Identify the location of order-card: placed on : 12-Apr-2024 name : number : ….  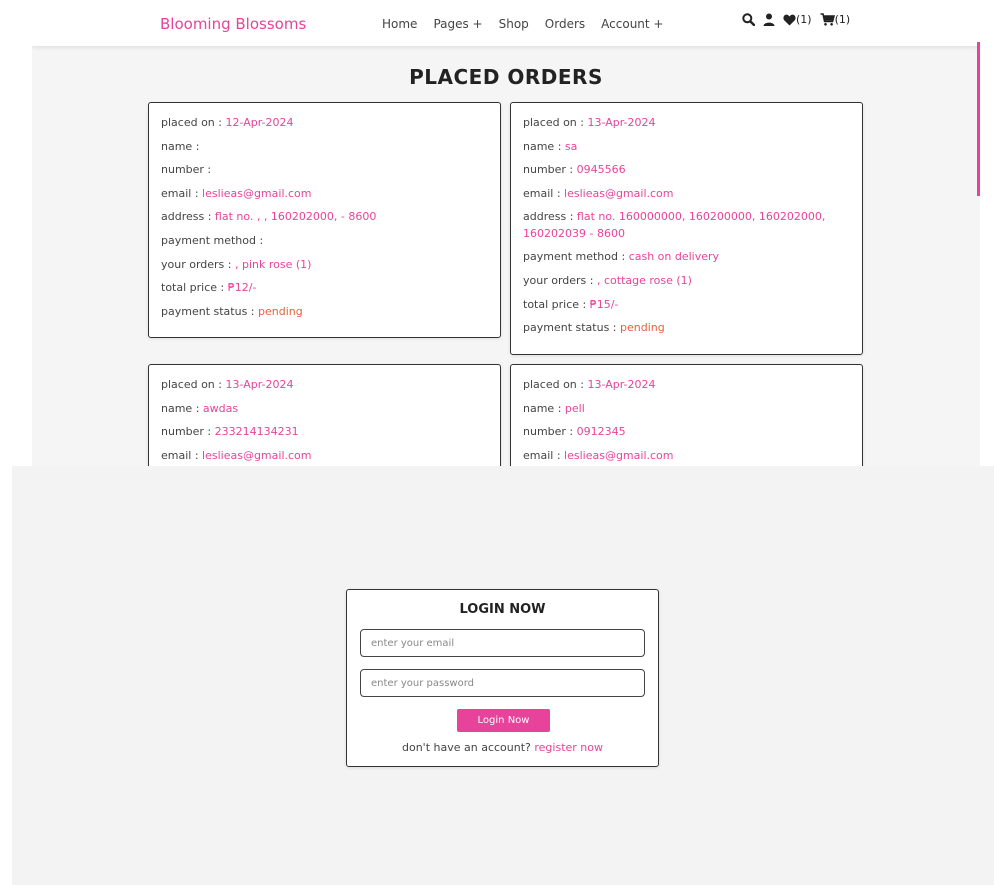
(324, 220).